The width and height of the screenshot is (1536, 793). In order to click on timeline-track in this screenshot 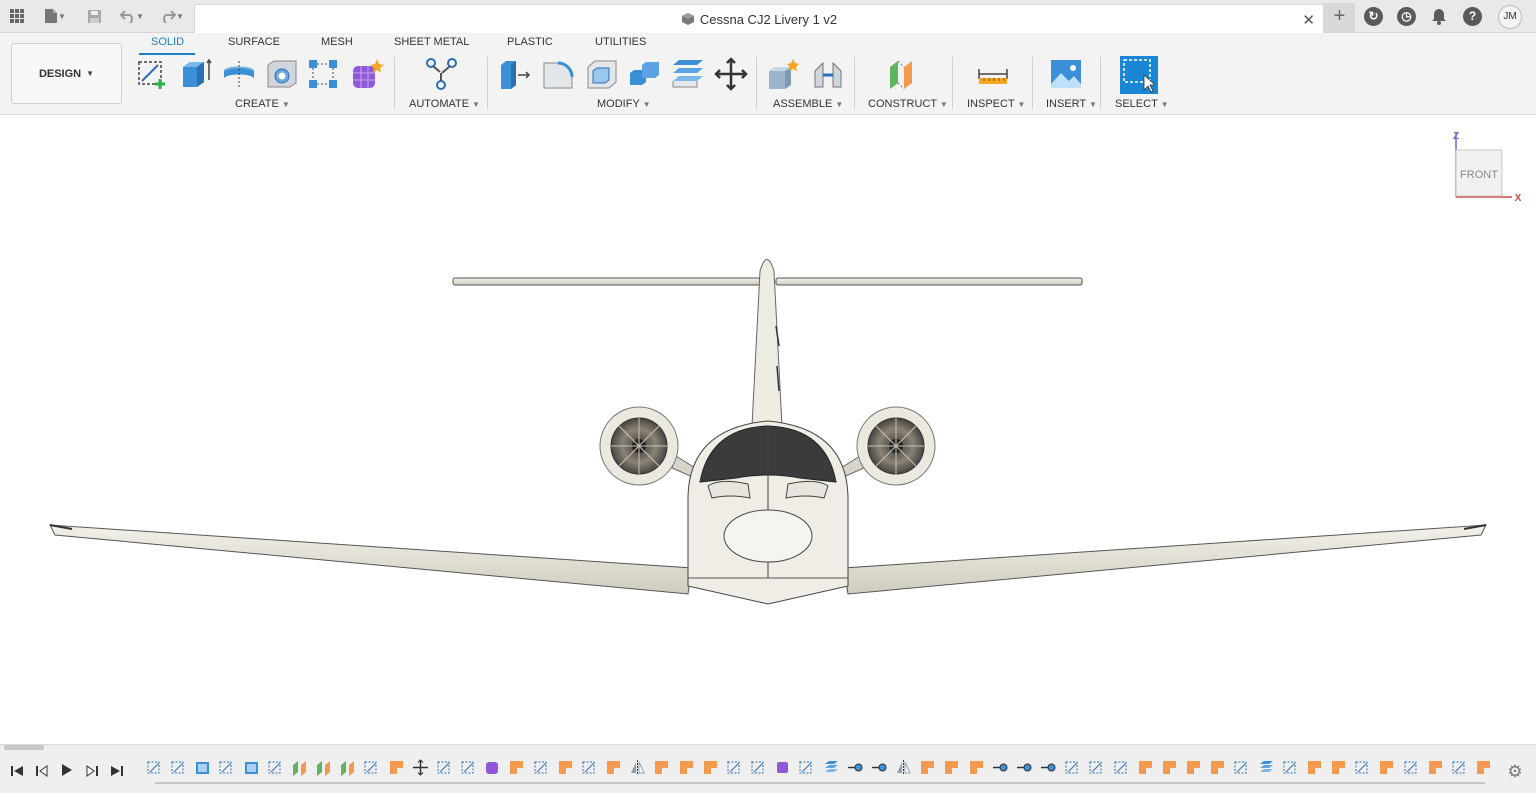, I will do `click(820, 783)`.